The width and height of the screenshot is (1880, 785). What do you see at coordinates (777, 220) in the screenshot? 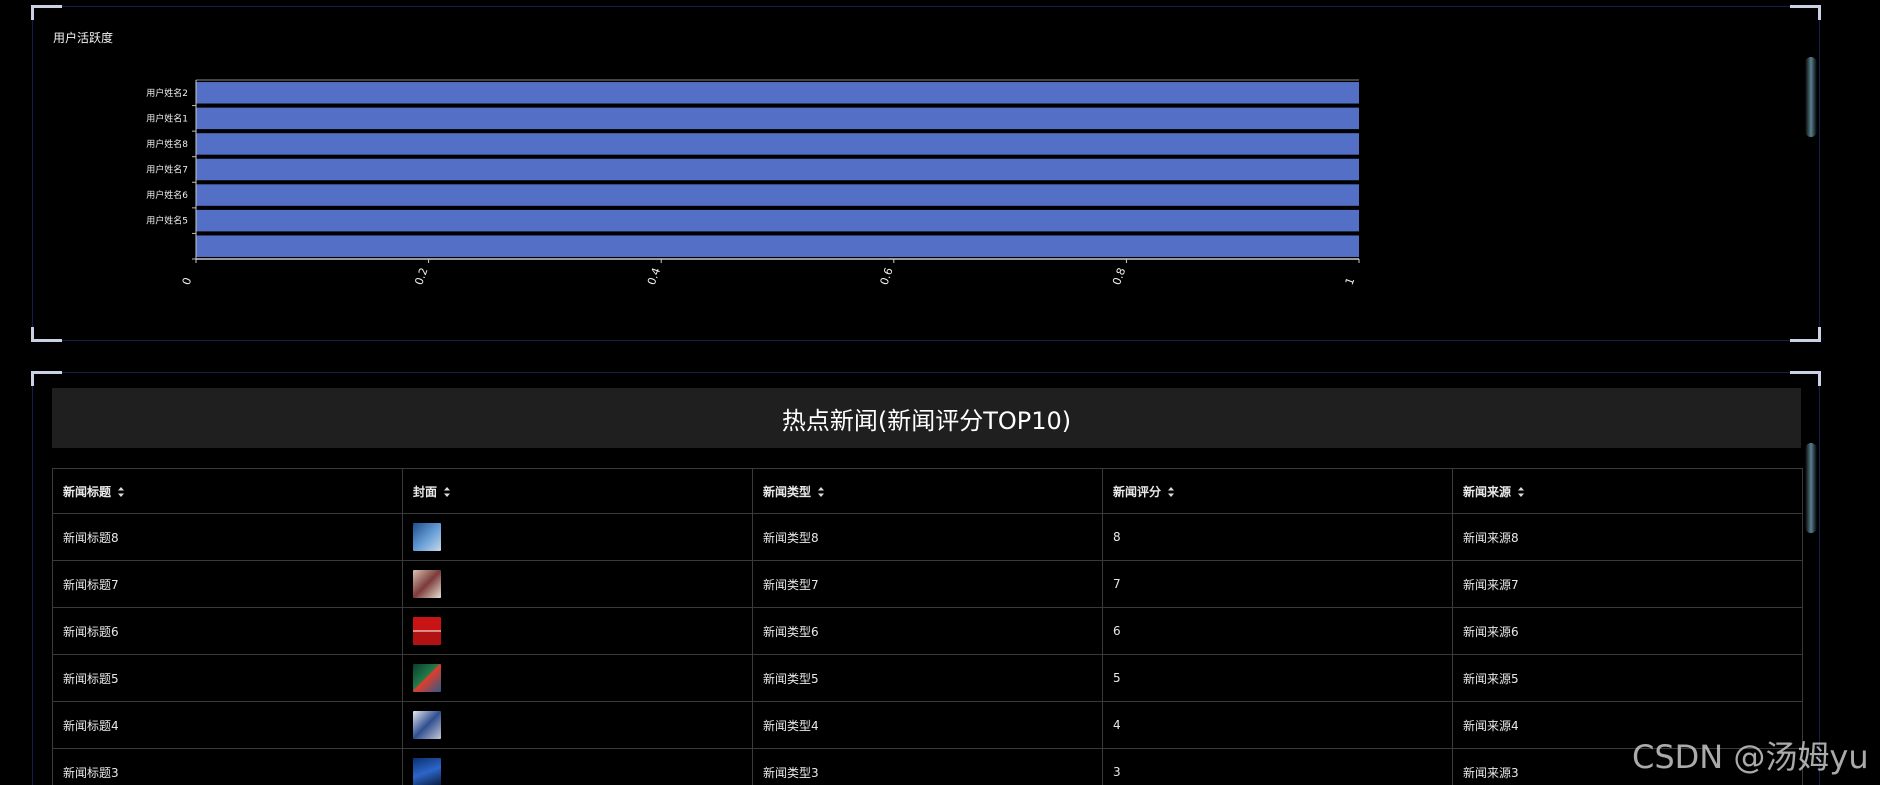
I see `bar-用户姓名5` at bounding box center [777, 220].